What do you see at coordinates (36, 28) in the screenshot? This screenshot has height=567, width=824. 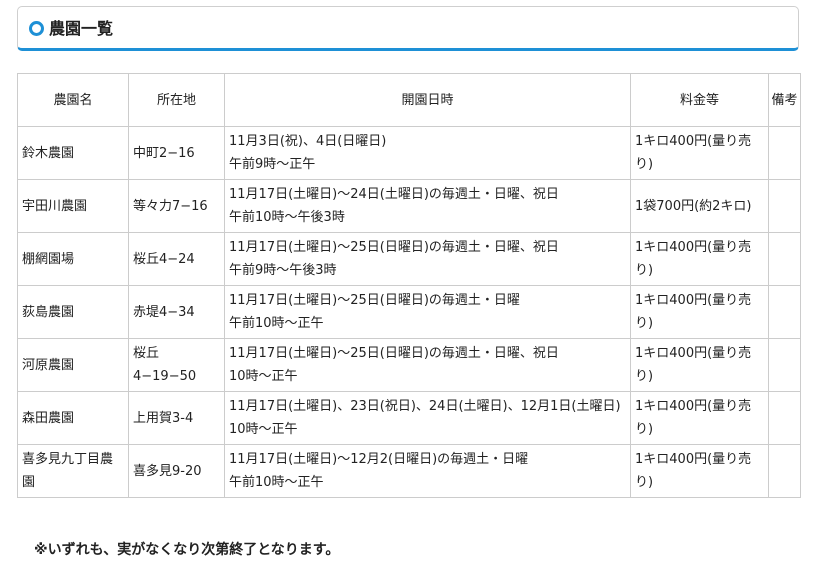 I see `circle-bullet-icon` at bounding box center [36, 28].